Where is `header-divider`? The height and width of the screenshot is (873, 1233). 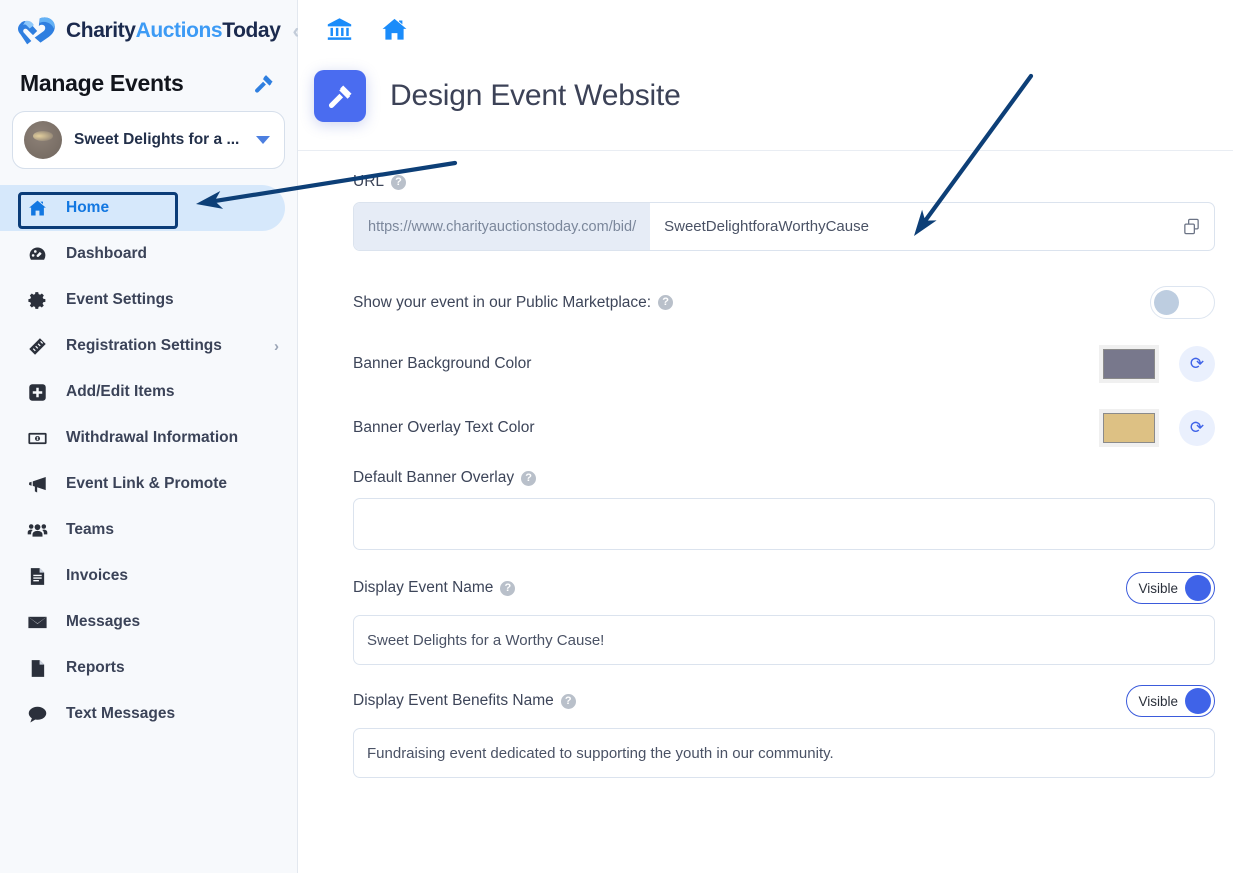 header-divider is located at coordinates (765, 150).